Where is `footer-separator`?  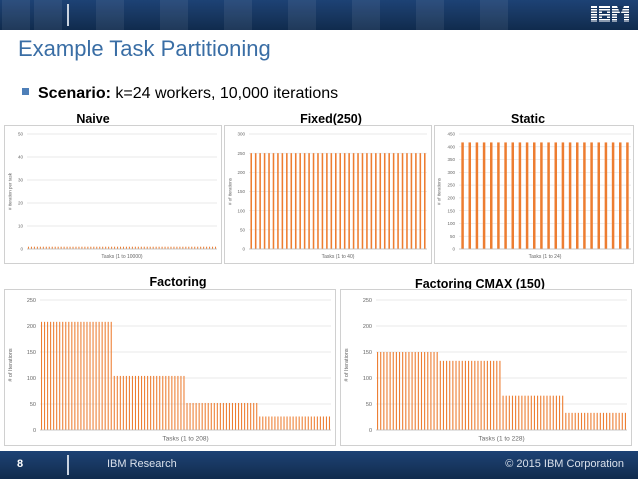
footer-separator is located at coordinates (68, 465).